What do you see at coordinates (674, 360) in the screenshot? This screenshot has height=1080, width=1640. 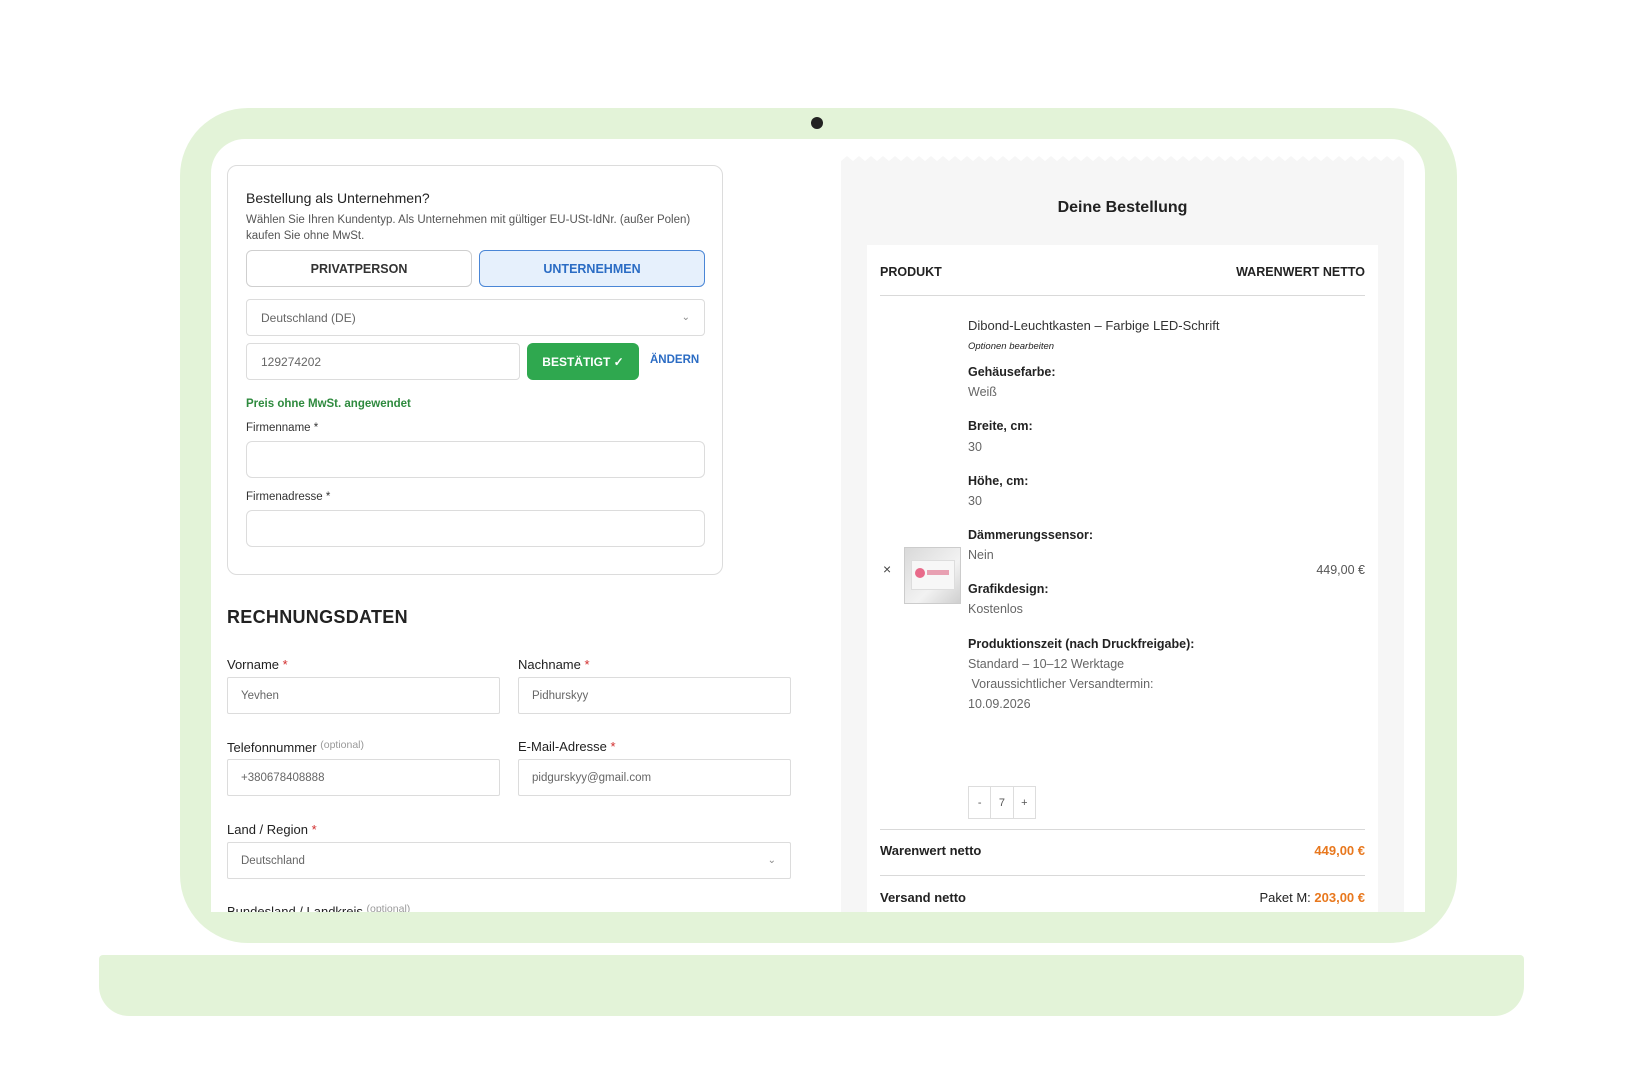 I see `vat-change-link: ÄNDERN` at bounding box center [674, 360].